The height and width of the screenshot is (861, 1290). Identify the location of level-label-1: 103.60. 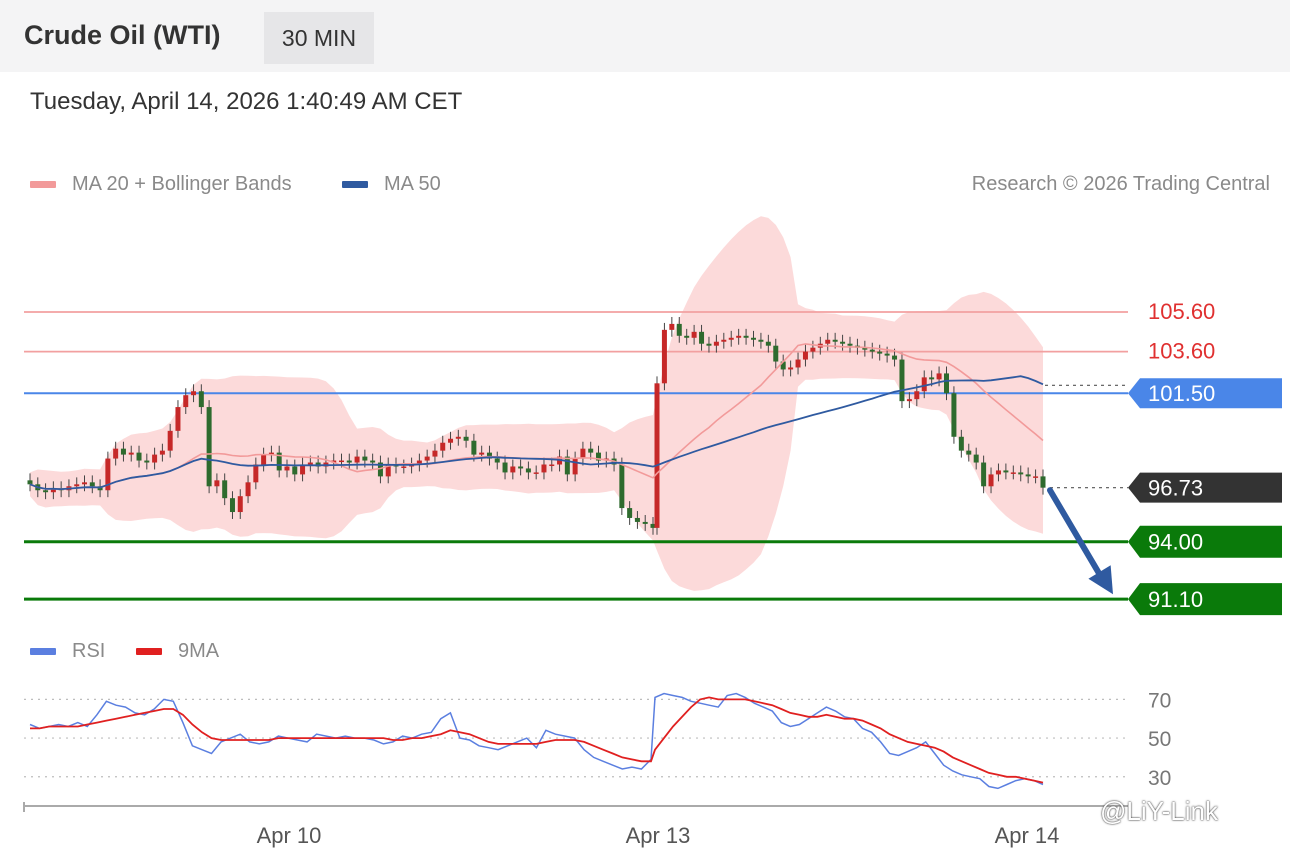
(1181, 351).